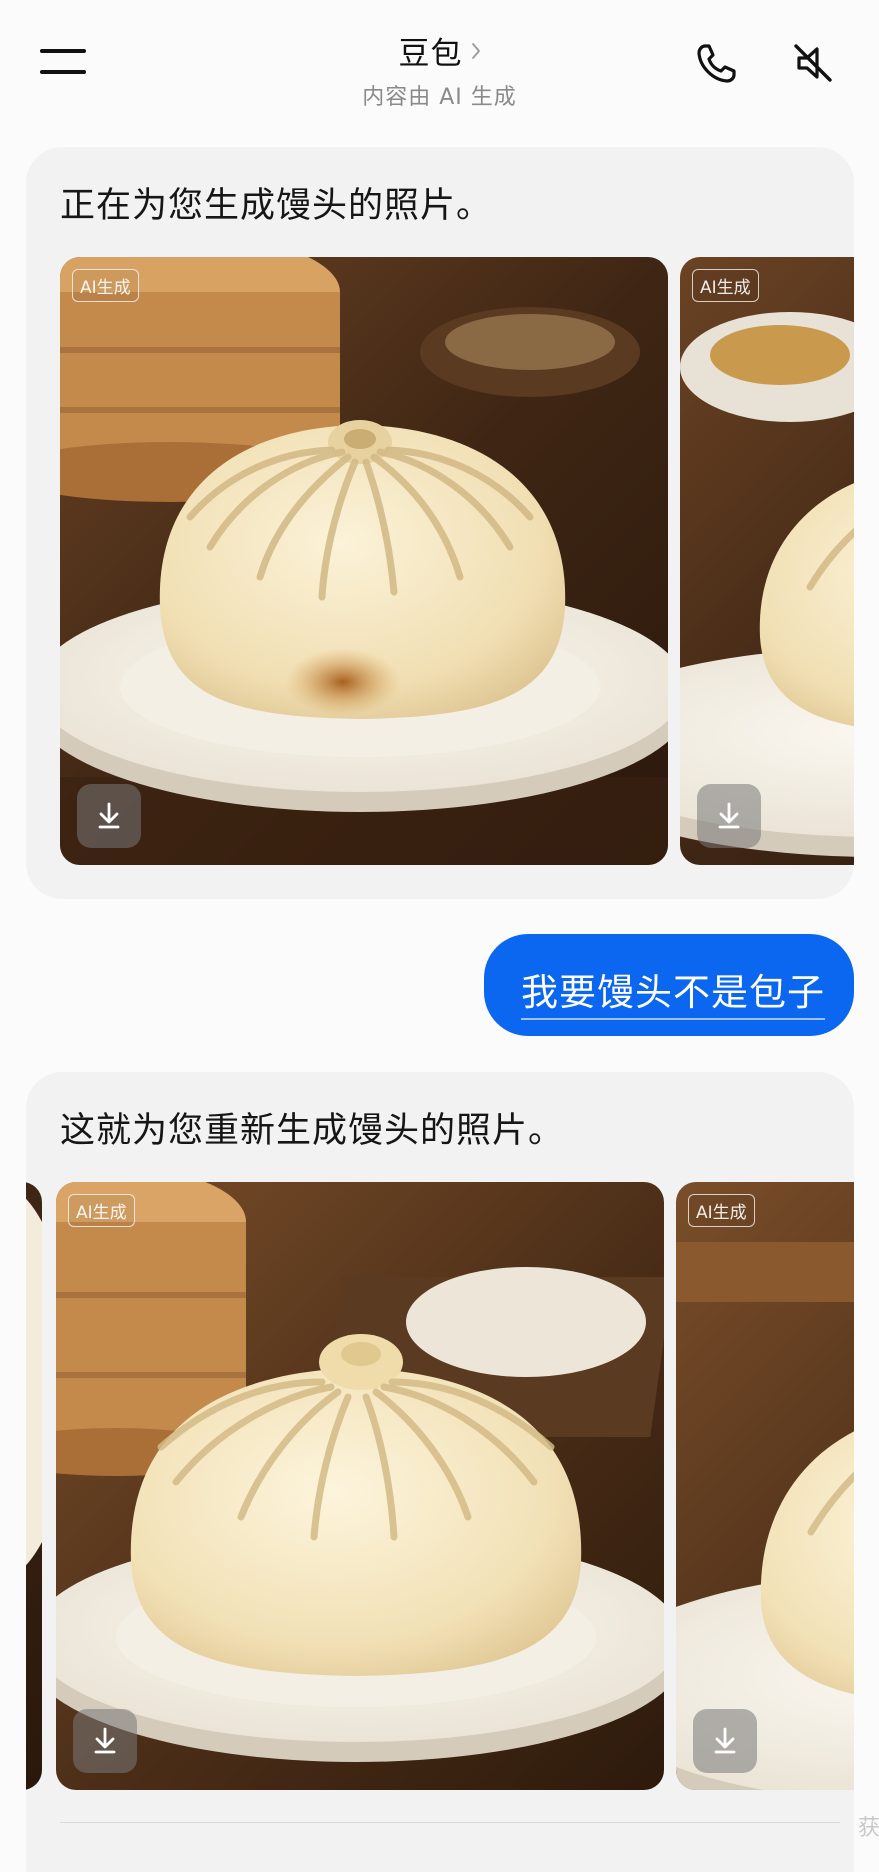  Describe the element at coordinates (439, 97) in the screenshot. I see `ai-disclaimer: 内容由 AI 生成` at that location.